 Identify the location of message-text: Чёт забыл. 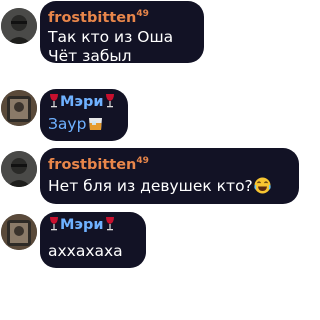
(90, 56).